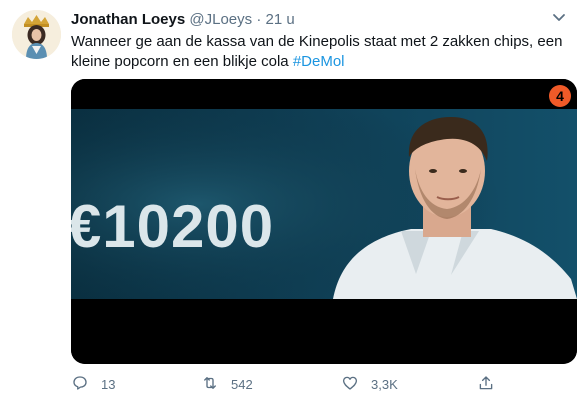 This screenshot has height=402, width=584. I want to click on share-button, so click(492, 384).